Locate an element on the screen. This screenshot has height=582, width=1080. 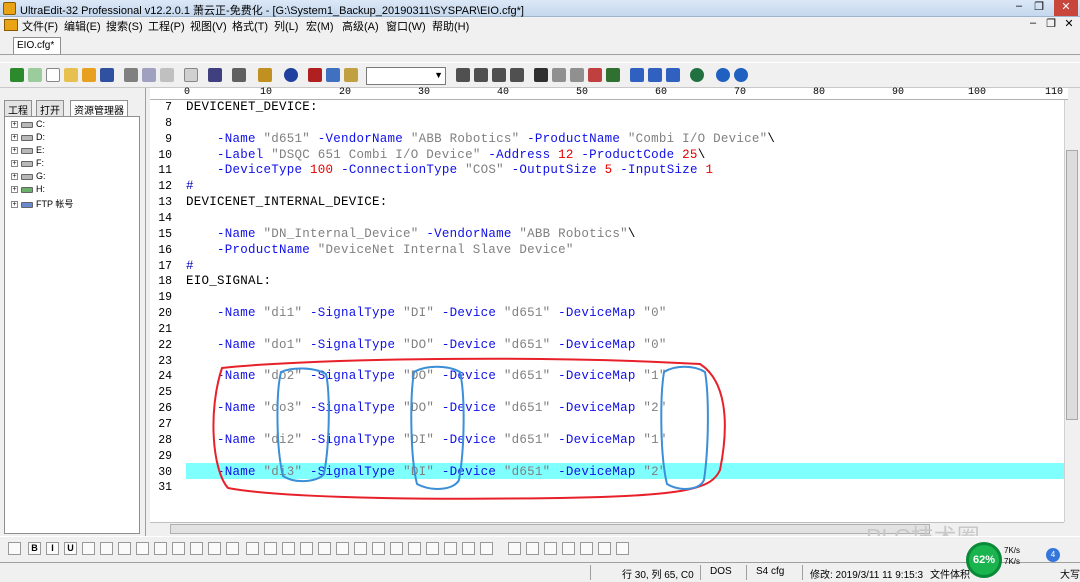
tree-item-d: + D: is located at coordinates (28, 138).